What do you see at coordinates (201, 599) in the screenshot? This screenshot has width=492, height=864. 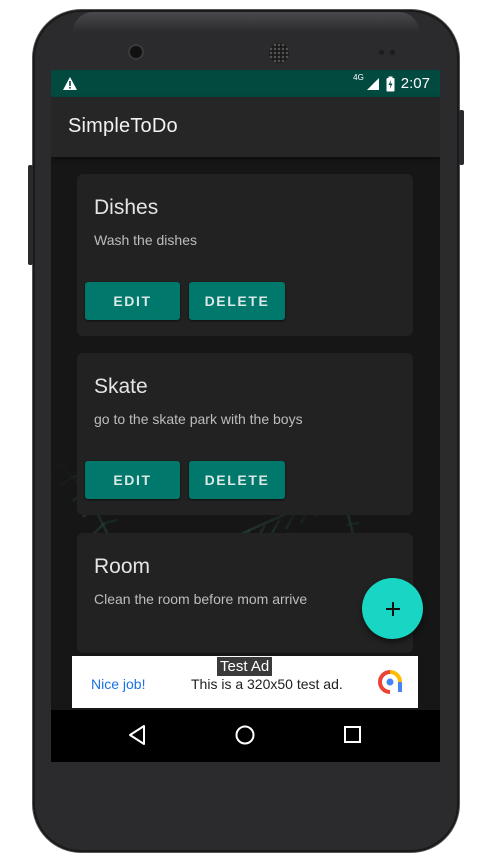 I see `task-description: Clean the room before mom arrive` at bounding box center [201, 599].